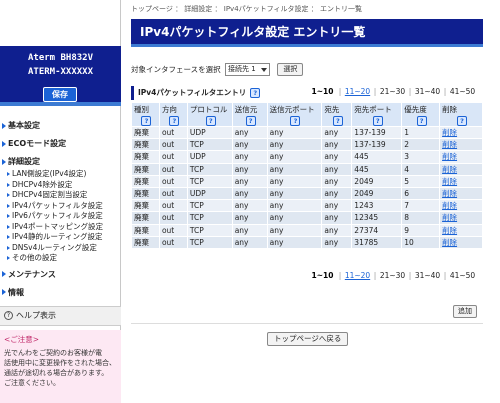  What do you see at coordinates (421, 169) in the screenshot?
I see `table-cell: 4` at bounding box center [421, 169].